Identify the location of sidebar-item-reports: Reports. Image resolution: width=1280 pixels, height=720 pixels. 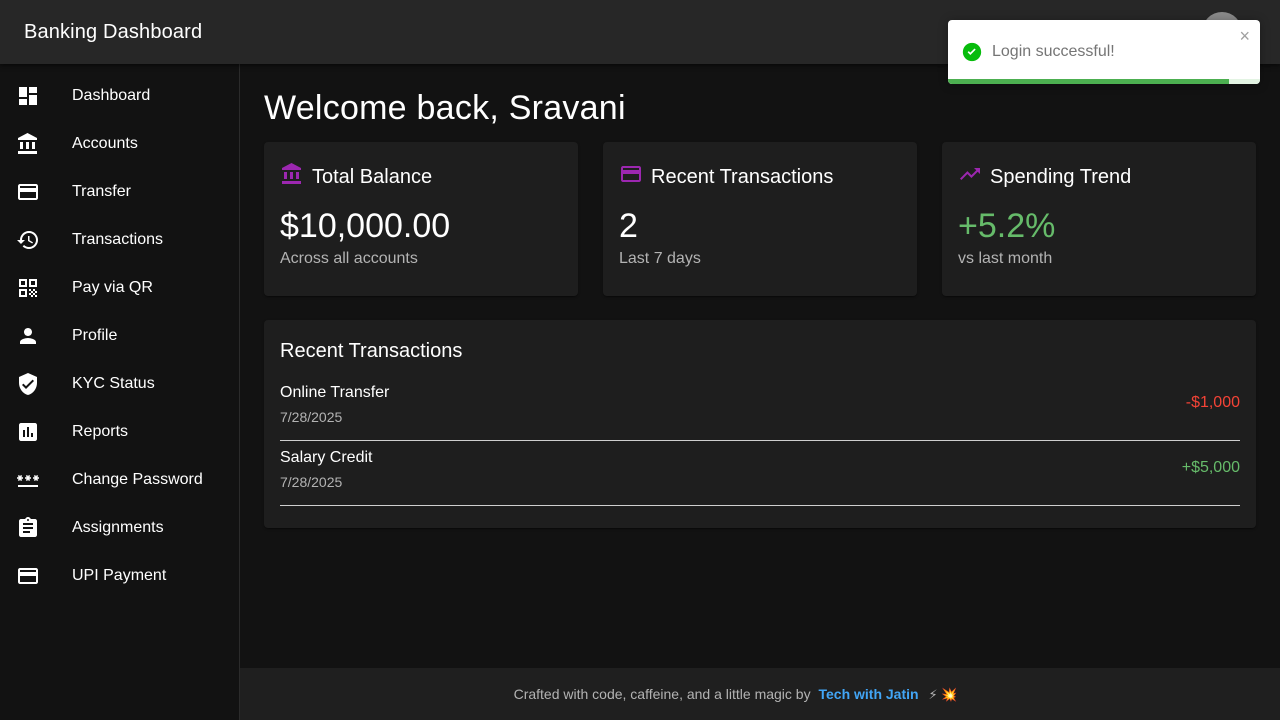
(119, 432).